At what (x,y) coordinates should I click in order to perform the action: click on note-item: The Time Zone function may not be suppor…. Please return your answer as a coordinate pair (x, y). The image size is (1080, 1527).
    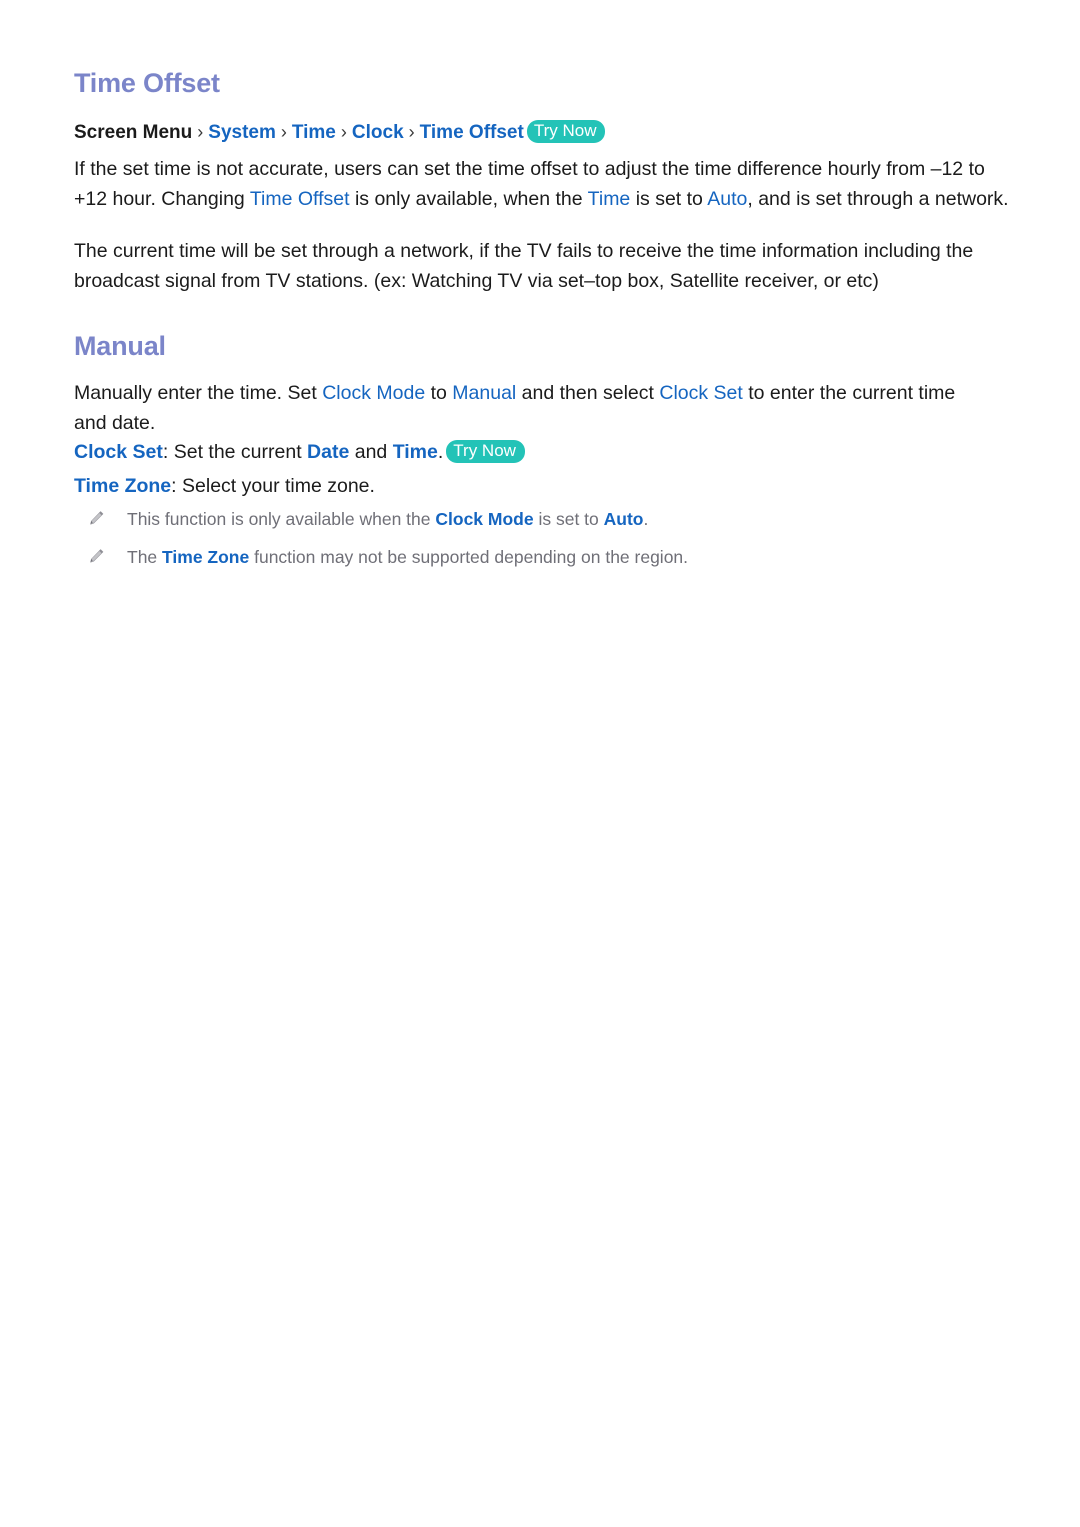
    Looking at the image, I should click on (524, 557).